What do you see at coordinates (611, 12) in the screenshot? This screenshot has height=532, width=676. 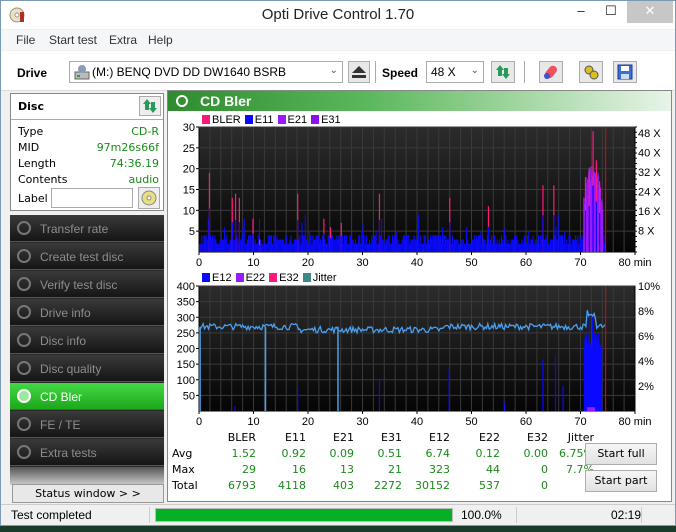 I see `maximize-button: ☐` at bounding box center [611, 12].